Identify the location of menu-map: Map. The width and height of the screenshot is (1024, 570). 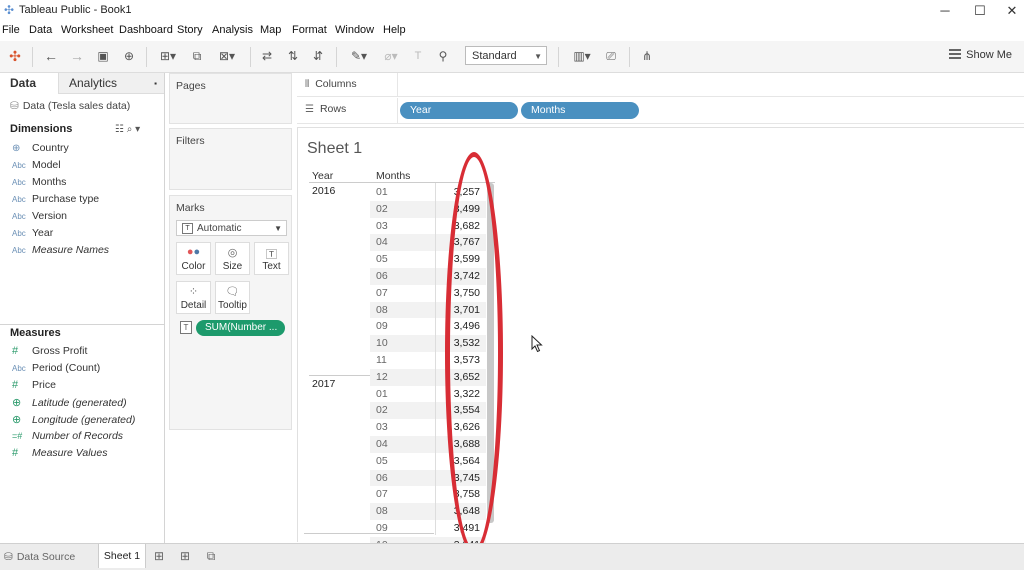
(270, 30).